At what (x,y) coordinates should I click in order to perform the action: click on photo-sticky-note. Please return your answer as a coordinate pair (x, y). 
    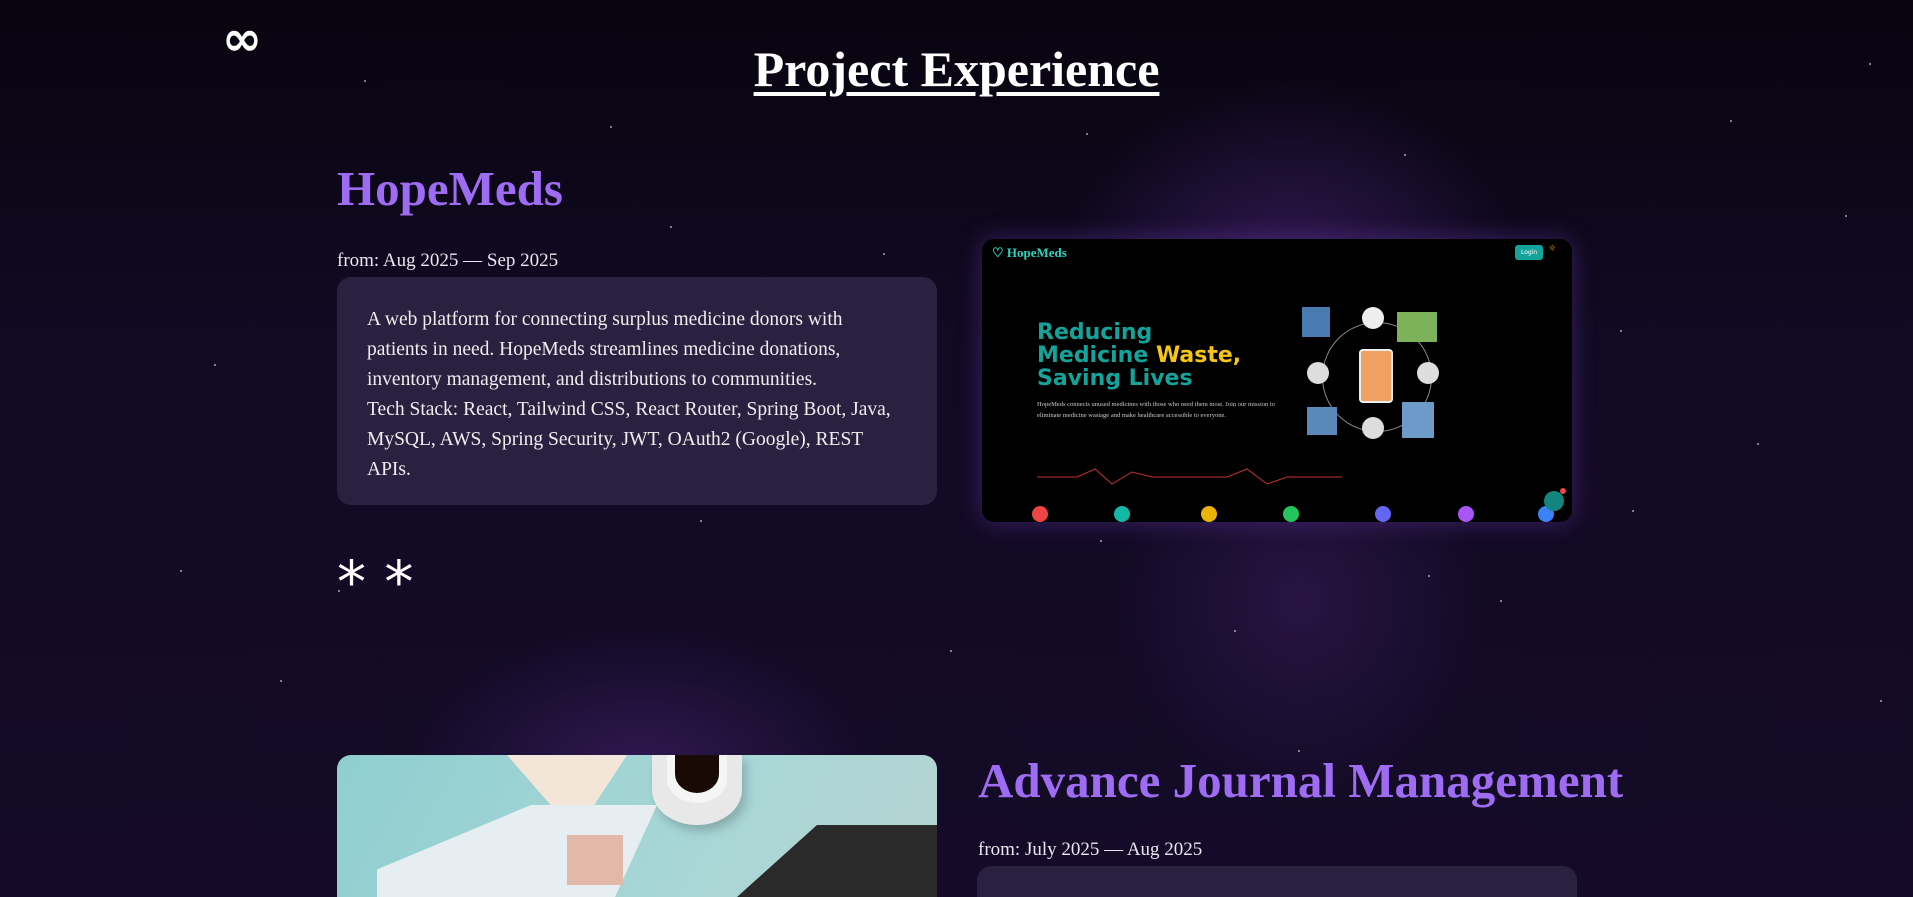
    Looking at the image, I should click on (595, 860).